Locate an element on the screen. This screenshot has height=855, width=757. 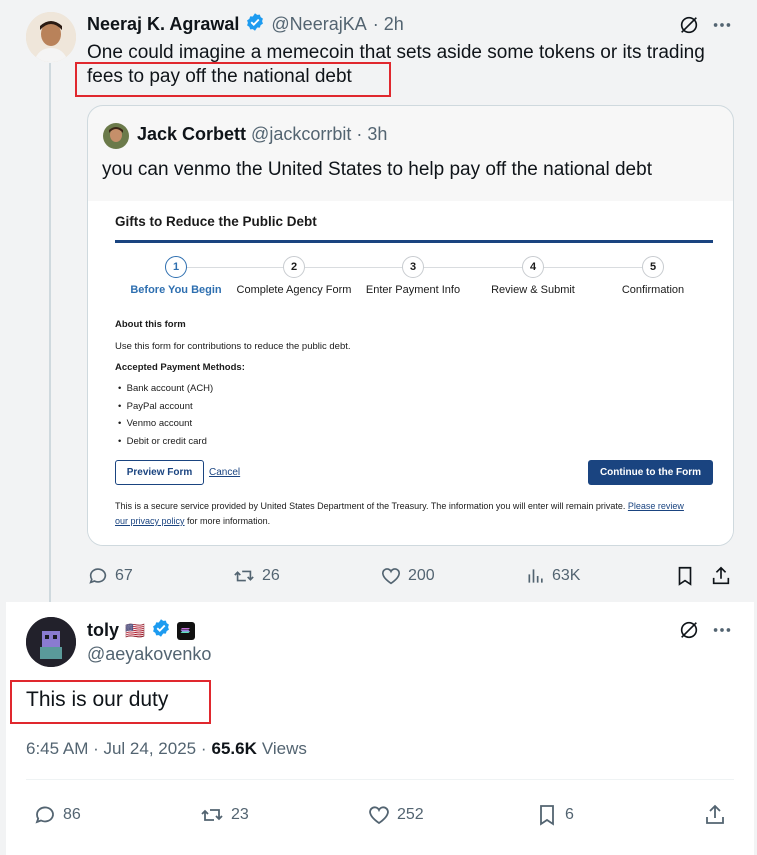
views-count: 65.6K is located at coordinates (234, 748).